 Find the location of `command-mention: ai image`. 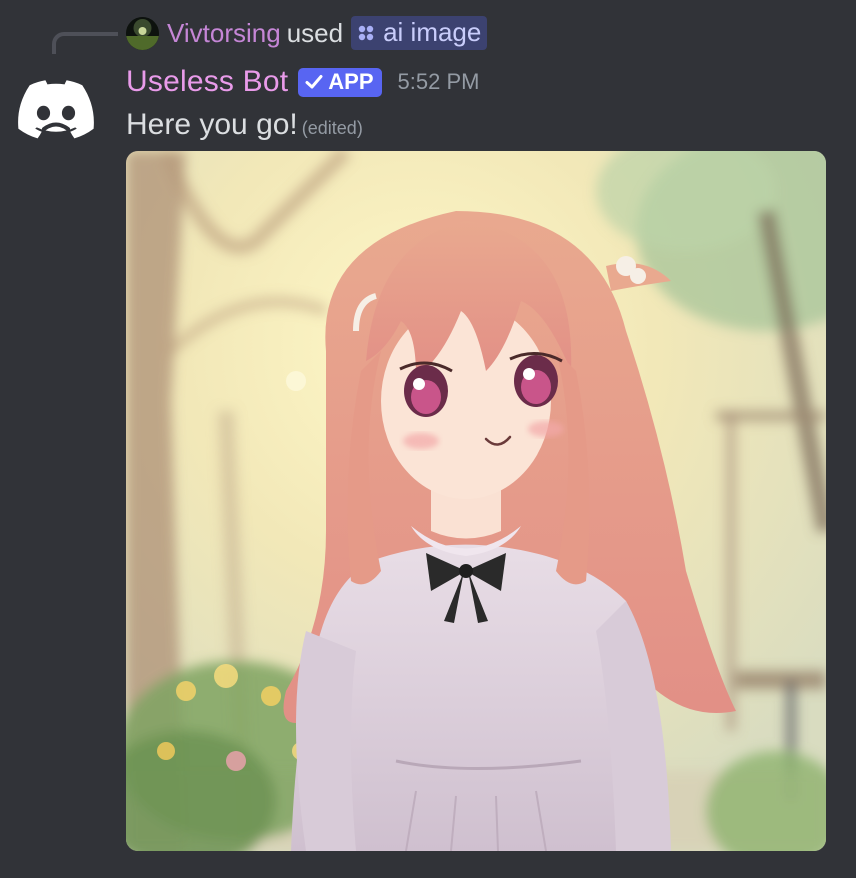

command-mention: ai image is located at coordinates (419, 33).